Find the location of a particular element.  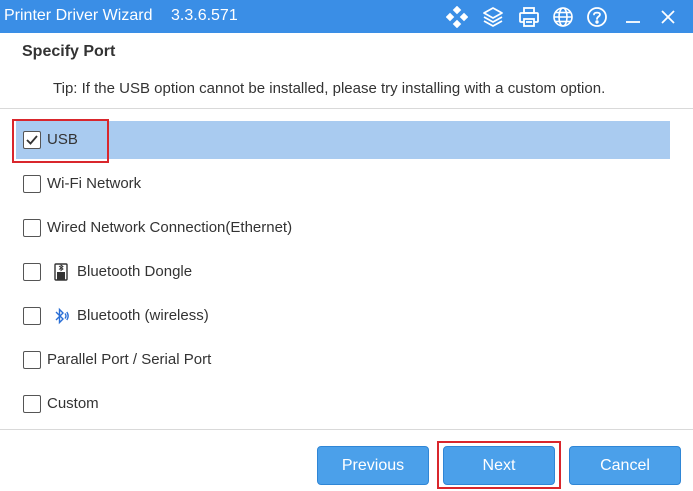

option-wifi-network: Wi-Fi Network is located at coordinates (343, 184).